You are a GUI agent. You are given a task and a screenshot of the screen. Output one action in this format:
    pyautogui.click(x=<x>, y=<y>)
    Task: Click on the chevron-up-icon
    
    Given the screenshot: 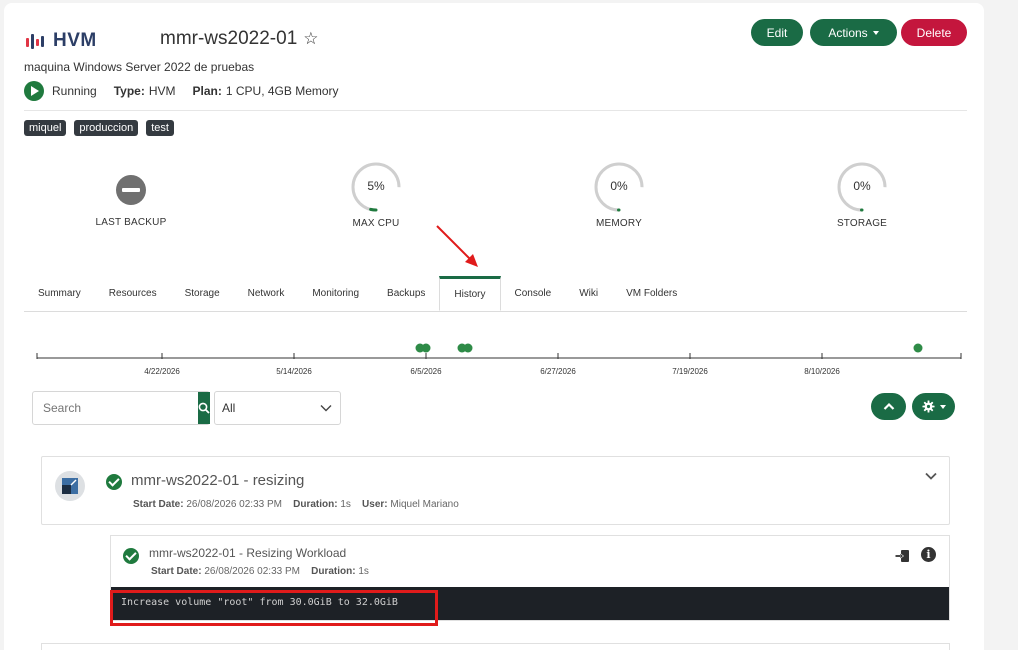 What is the action you would take?
    pyautogui.click(x=888, y=406)
    